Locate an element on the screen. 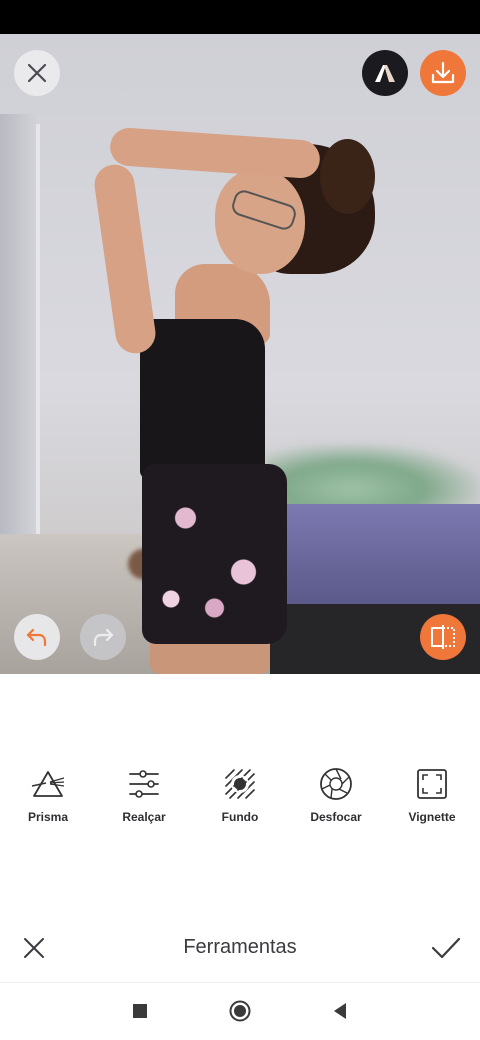 This screenshot has height=1040, width=480. undo-button is located at coordinates (37, 637).